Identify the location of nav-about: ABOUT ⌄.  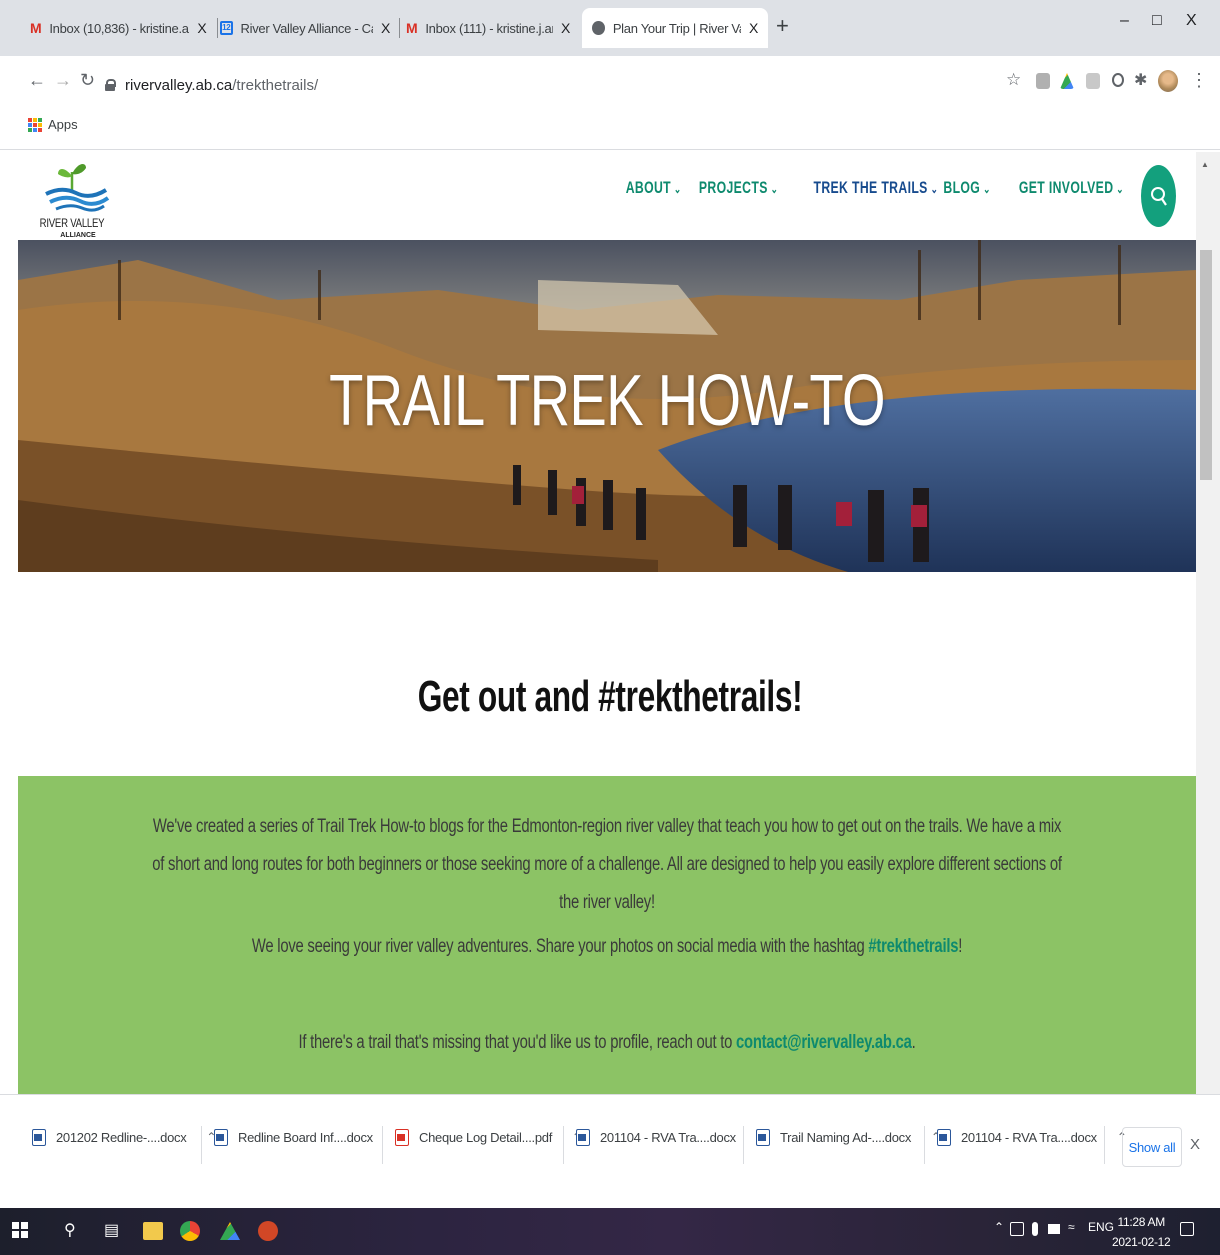
(653, 188).